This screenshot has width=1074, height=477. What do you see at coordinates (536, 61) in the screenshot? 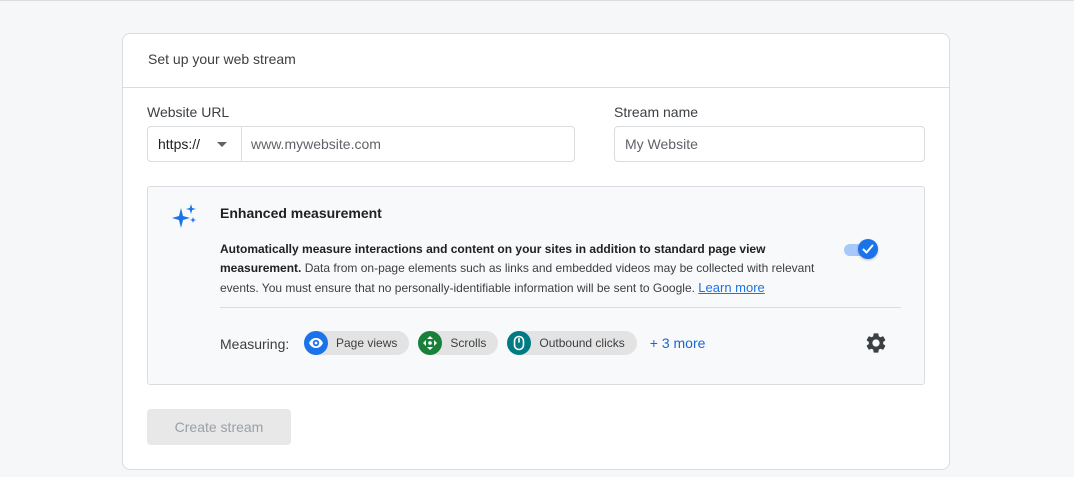
I see `card-title: Set up your web stream` at bounding box center [536, 61].